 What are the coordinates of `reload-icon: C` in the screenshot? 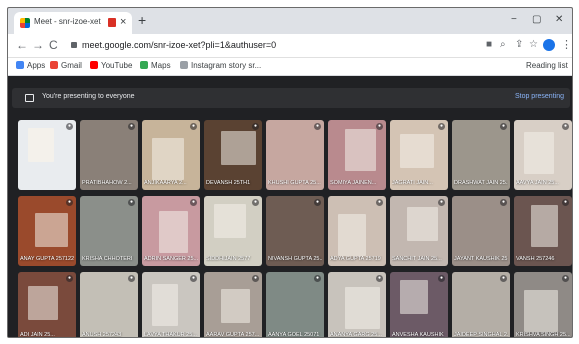 It's located at (53, 45).